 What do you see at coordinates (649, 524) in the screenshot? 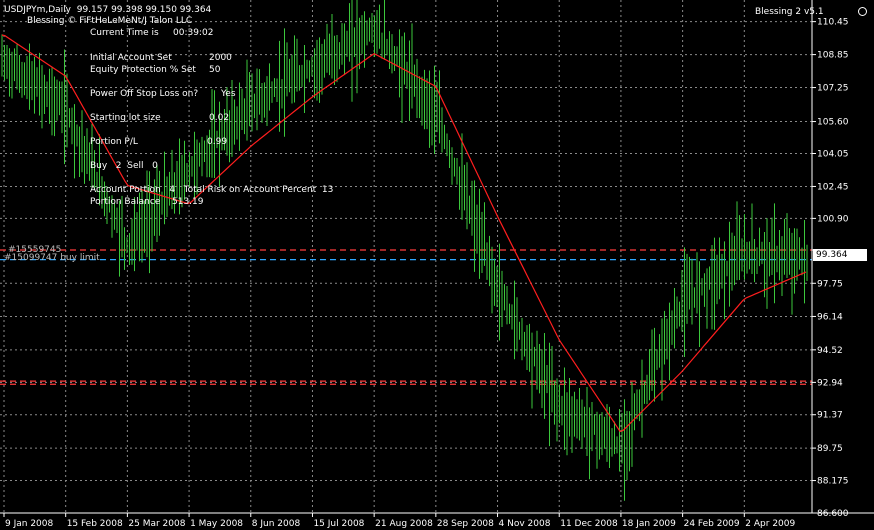
I see `x-tick-label: 18 Jan 2009` at bounding box center [649, 524].